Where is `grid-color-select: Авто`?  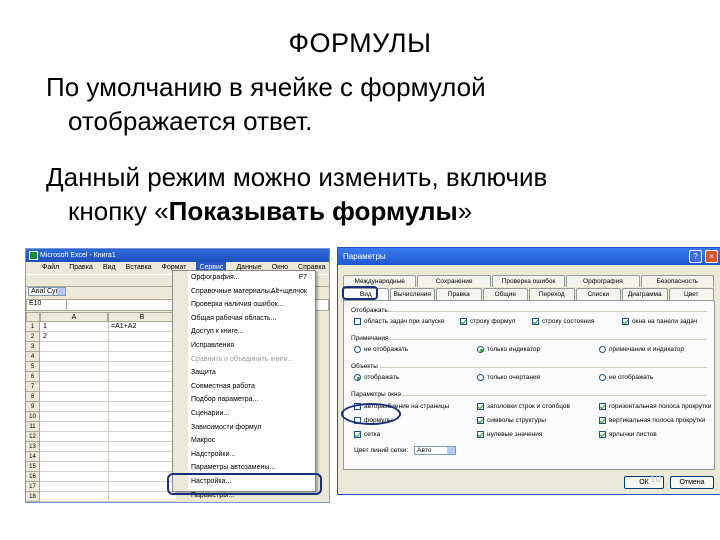 grid-color-select: Авто is located at coordinates (435, 450).